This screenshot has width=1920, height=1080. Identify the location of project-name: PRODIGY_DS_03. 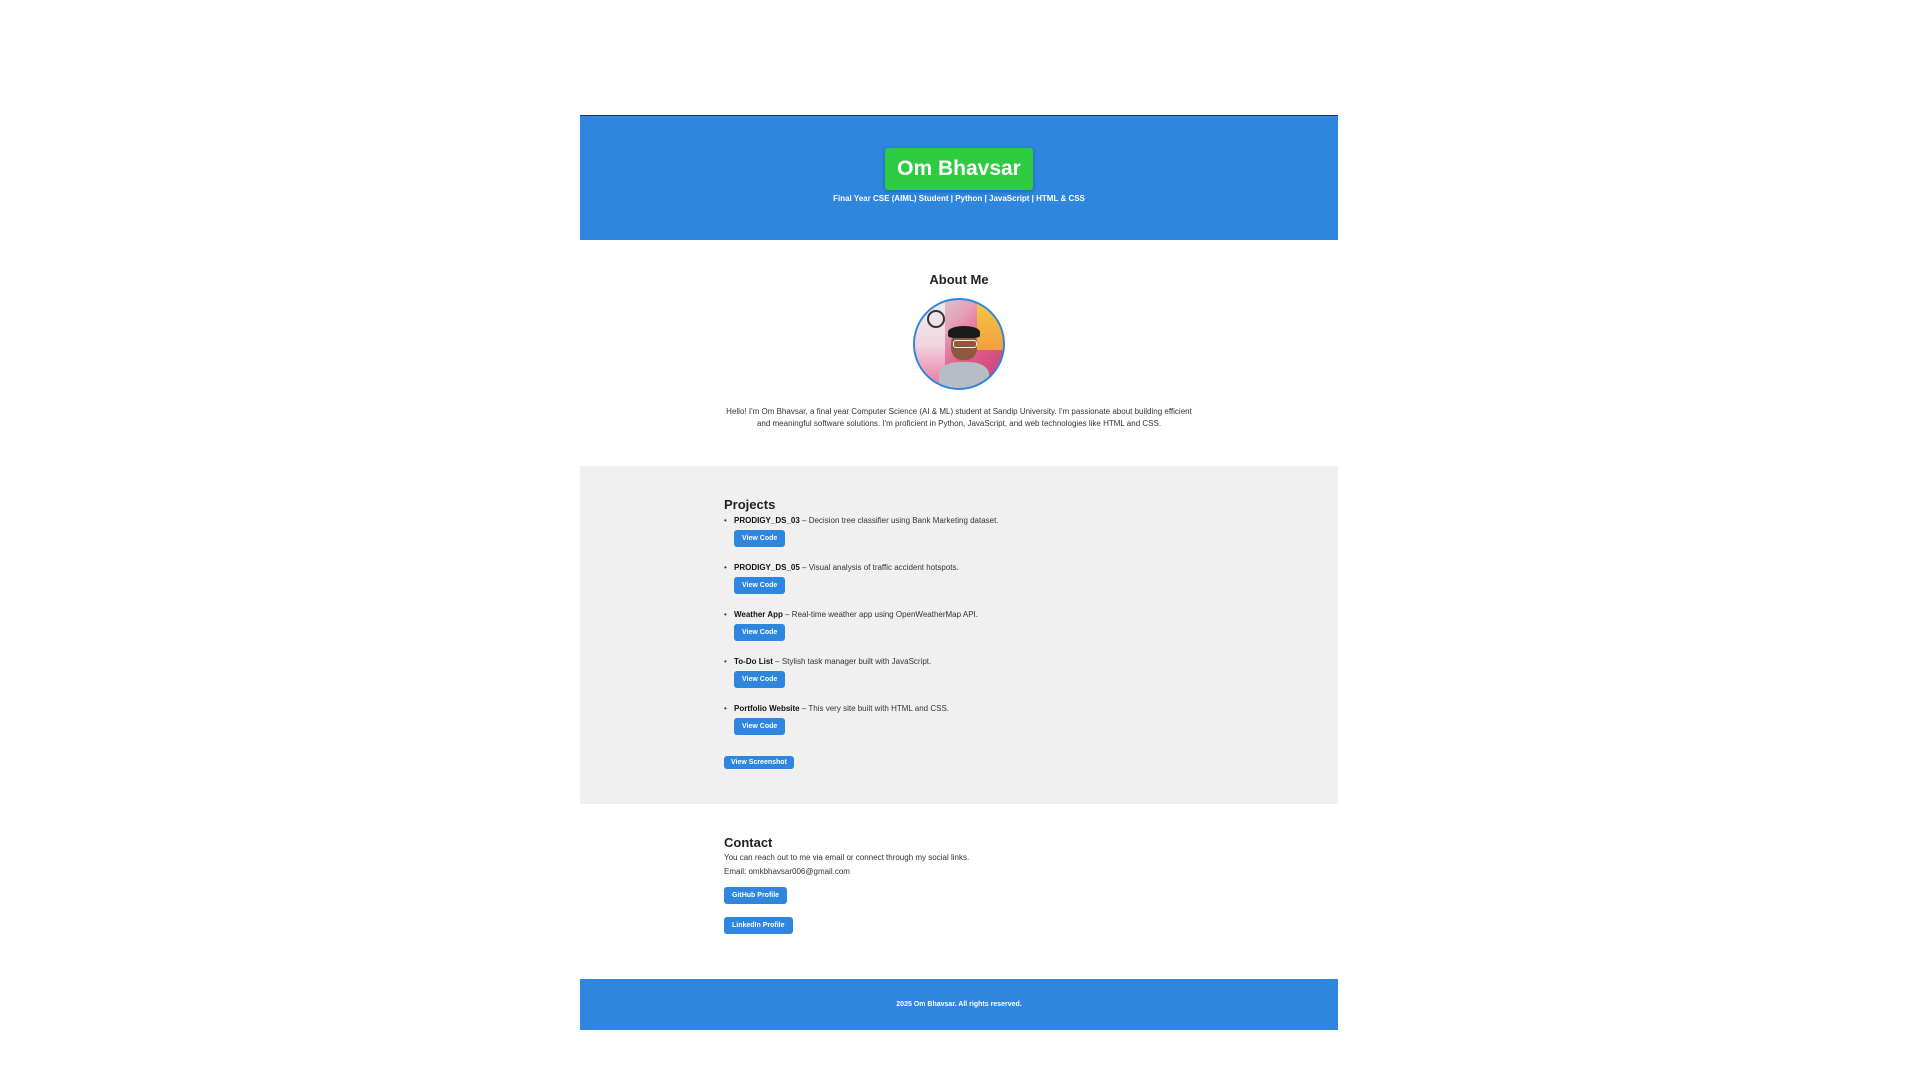
(767, 520).